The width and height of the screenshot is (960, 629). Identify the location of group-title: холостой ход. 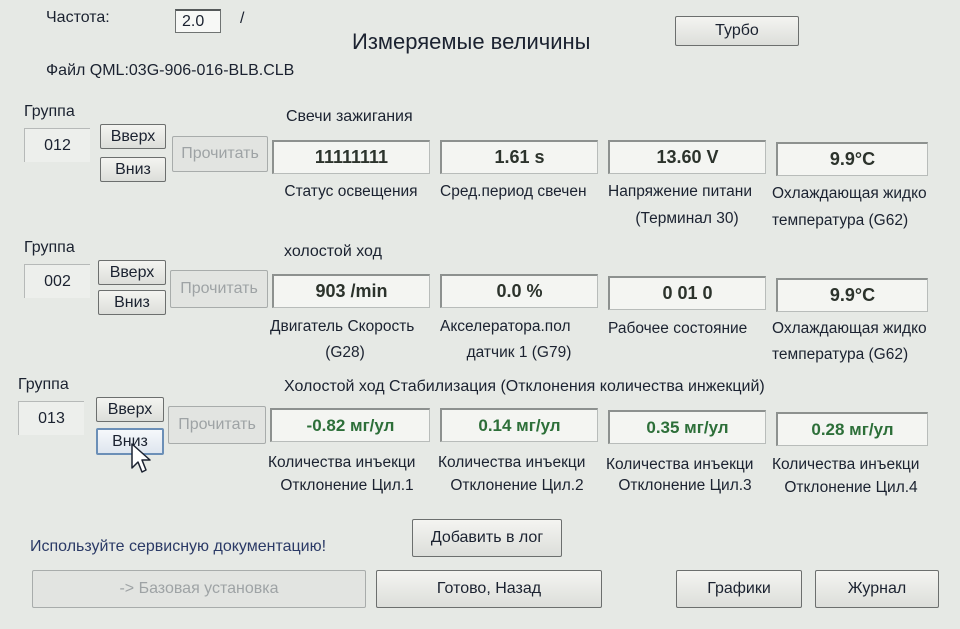
(333, 251).